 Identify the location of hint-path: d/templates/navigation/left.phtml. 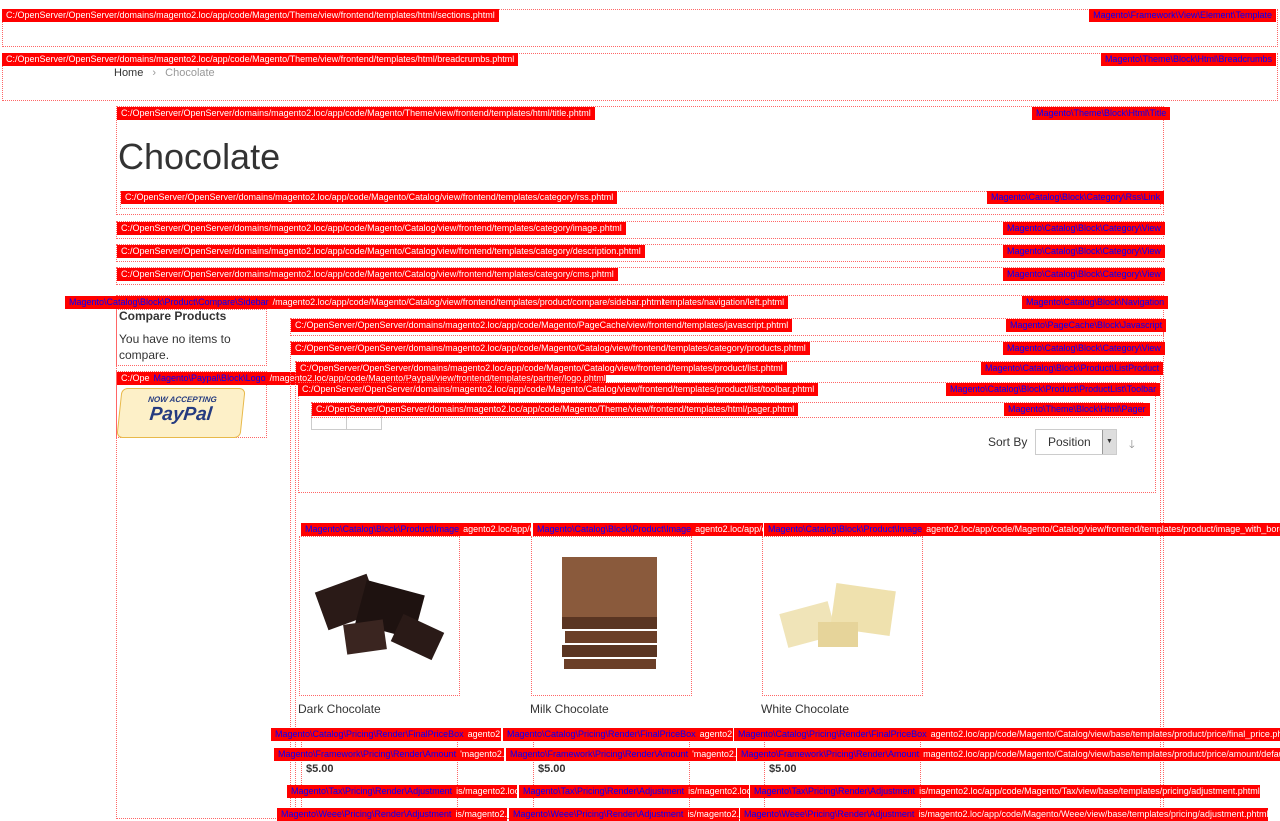
(720, 302).